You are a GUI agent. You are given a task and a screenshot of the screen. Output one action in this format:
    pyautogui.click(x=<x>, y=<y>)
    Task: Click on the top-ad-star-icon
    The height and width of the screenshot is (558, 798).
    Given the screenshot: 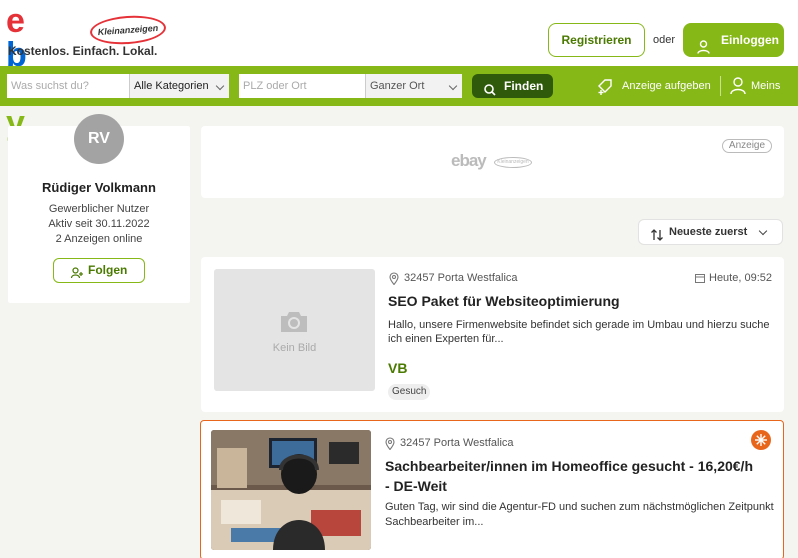 What is the action you would take?
    pyautogui.click(x=761, y=440)
    